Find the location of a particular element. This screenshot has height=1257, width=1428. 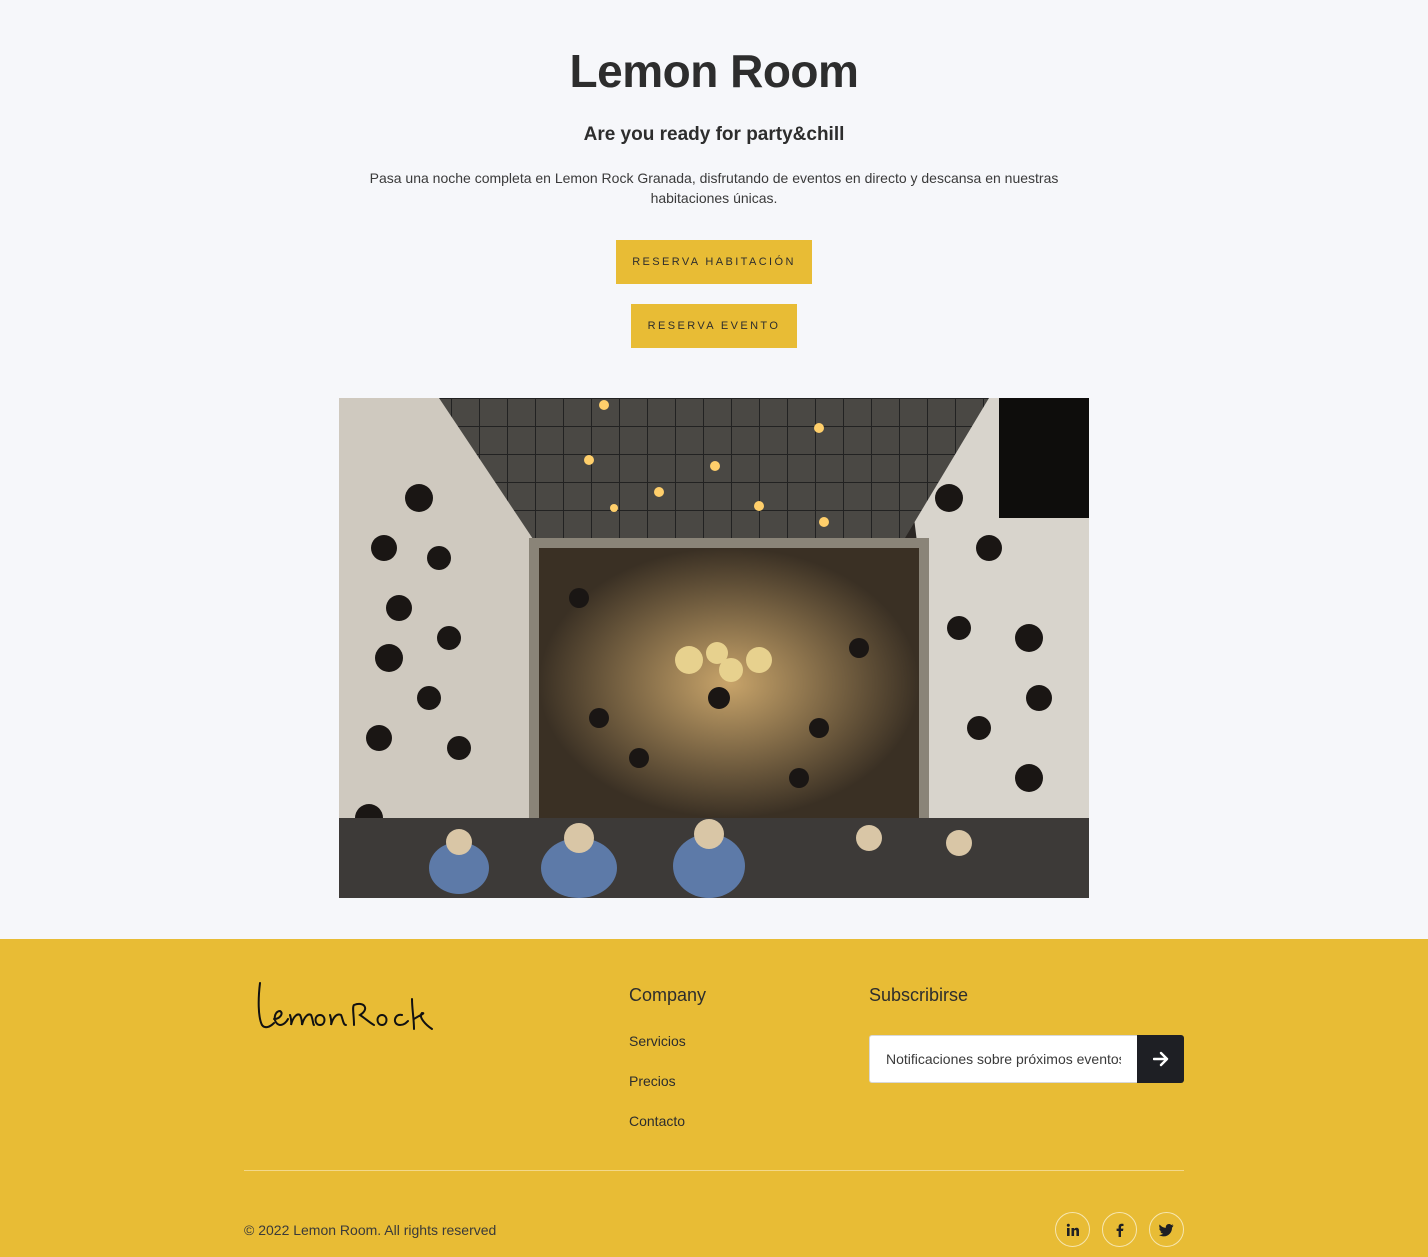

company-heading: Company is located at coordinates (668, 995).